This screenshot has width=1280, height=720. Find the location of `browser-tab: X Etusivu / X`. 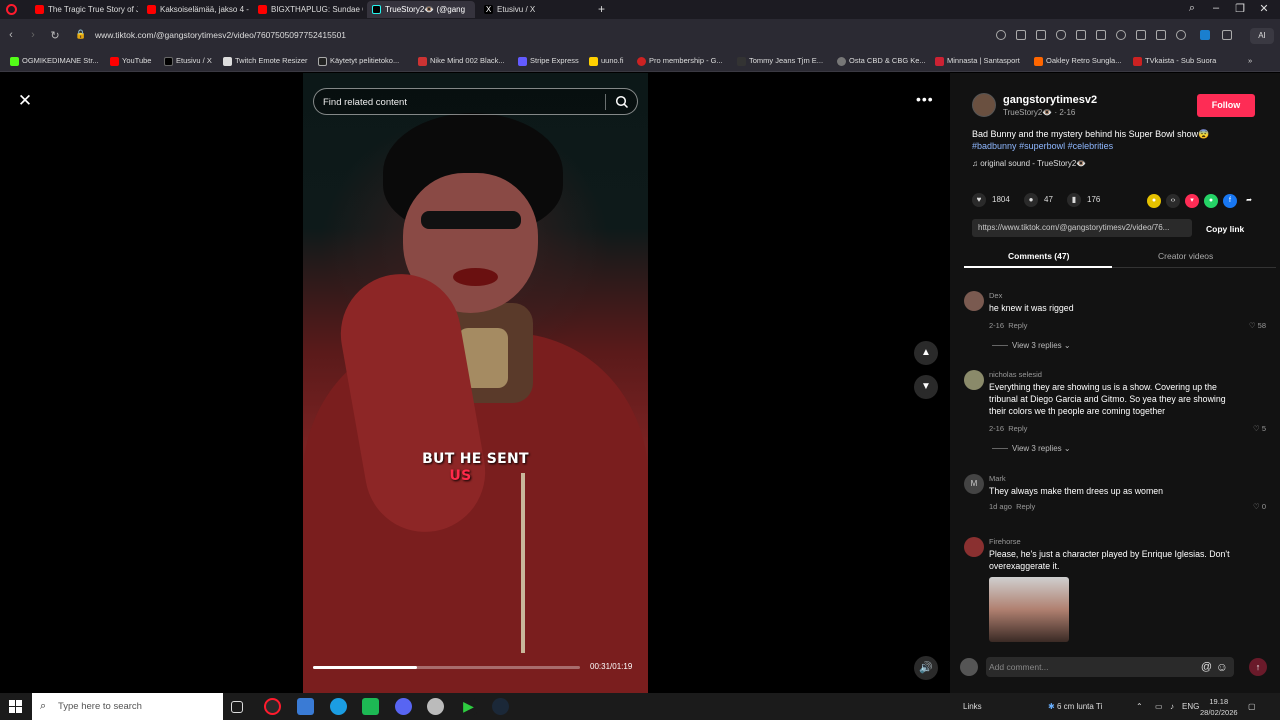

browser-tab: X Etusivu / X is located at coordinates (534, 9).